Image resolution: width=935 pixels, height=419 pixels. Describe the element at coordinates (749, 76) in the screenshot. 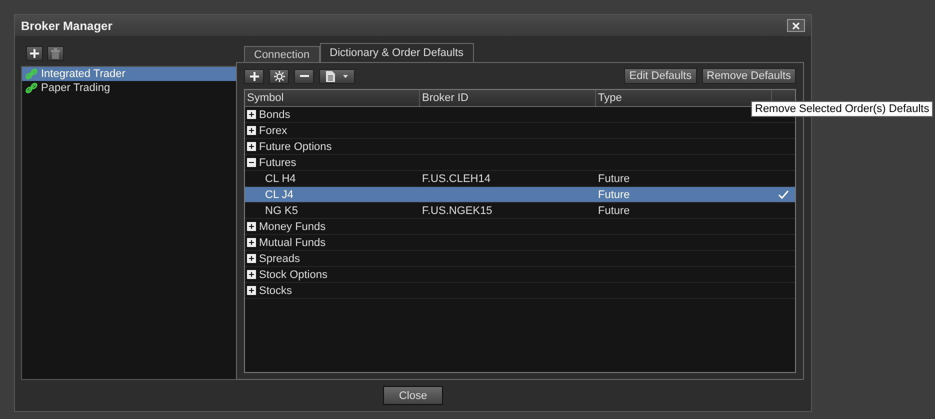

I see `toolbar-button: Remove Defaults` at that location.